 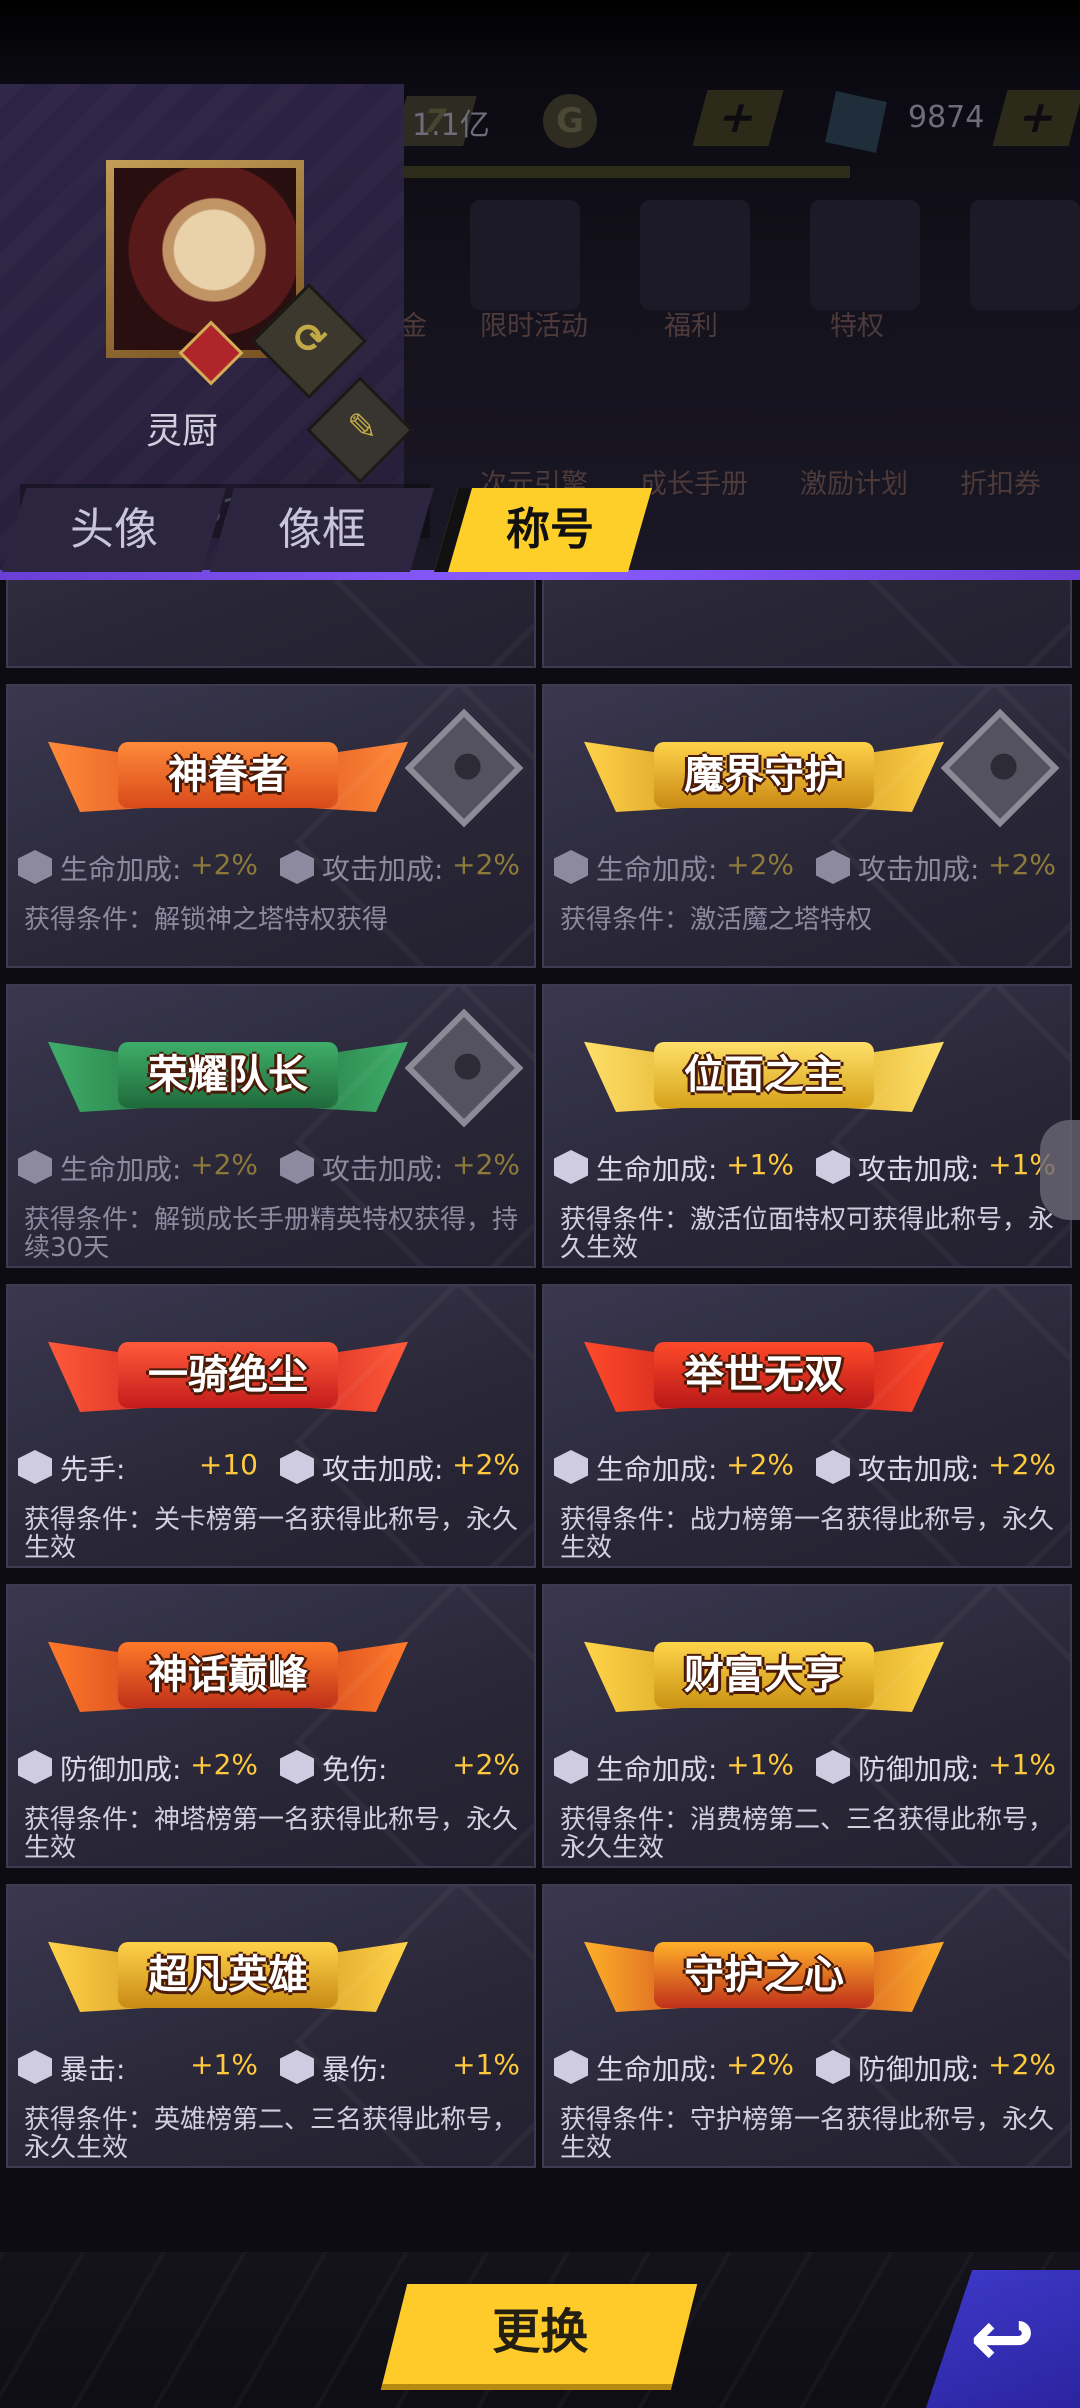 I want to click on stat-label: 先手:, so click(x=93, y=1469).